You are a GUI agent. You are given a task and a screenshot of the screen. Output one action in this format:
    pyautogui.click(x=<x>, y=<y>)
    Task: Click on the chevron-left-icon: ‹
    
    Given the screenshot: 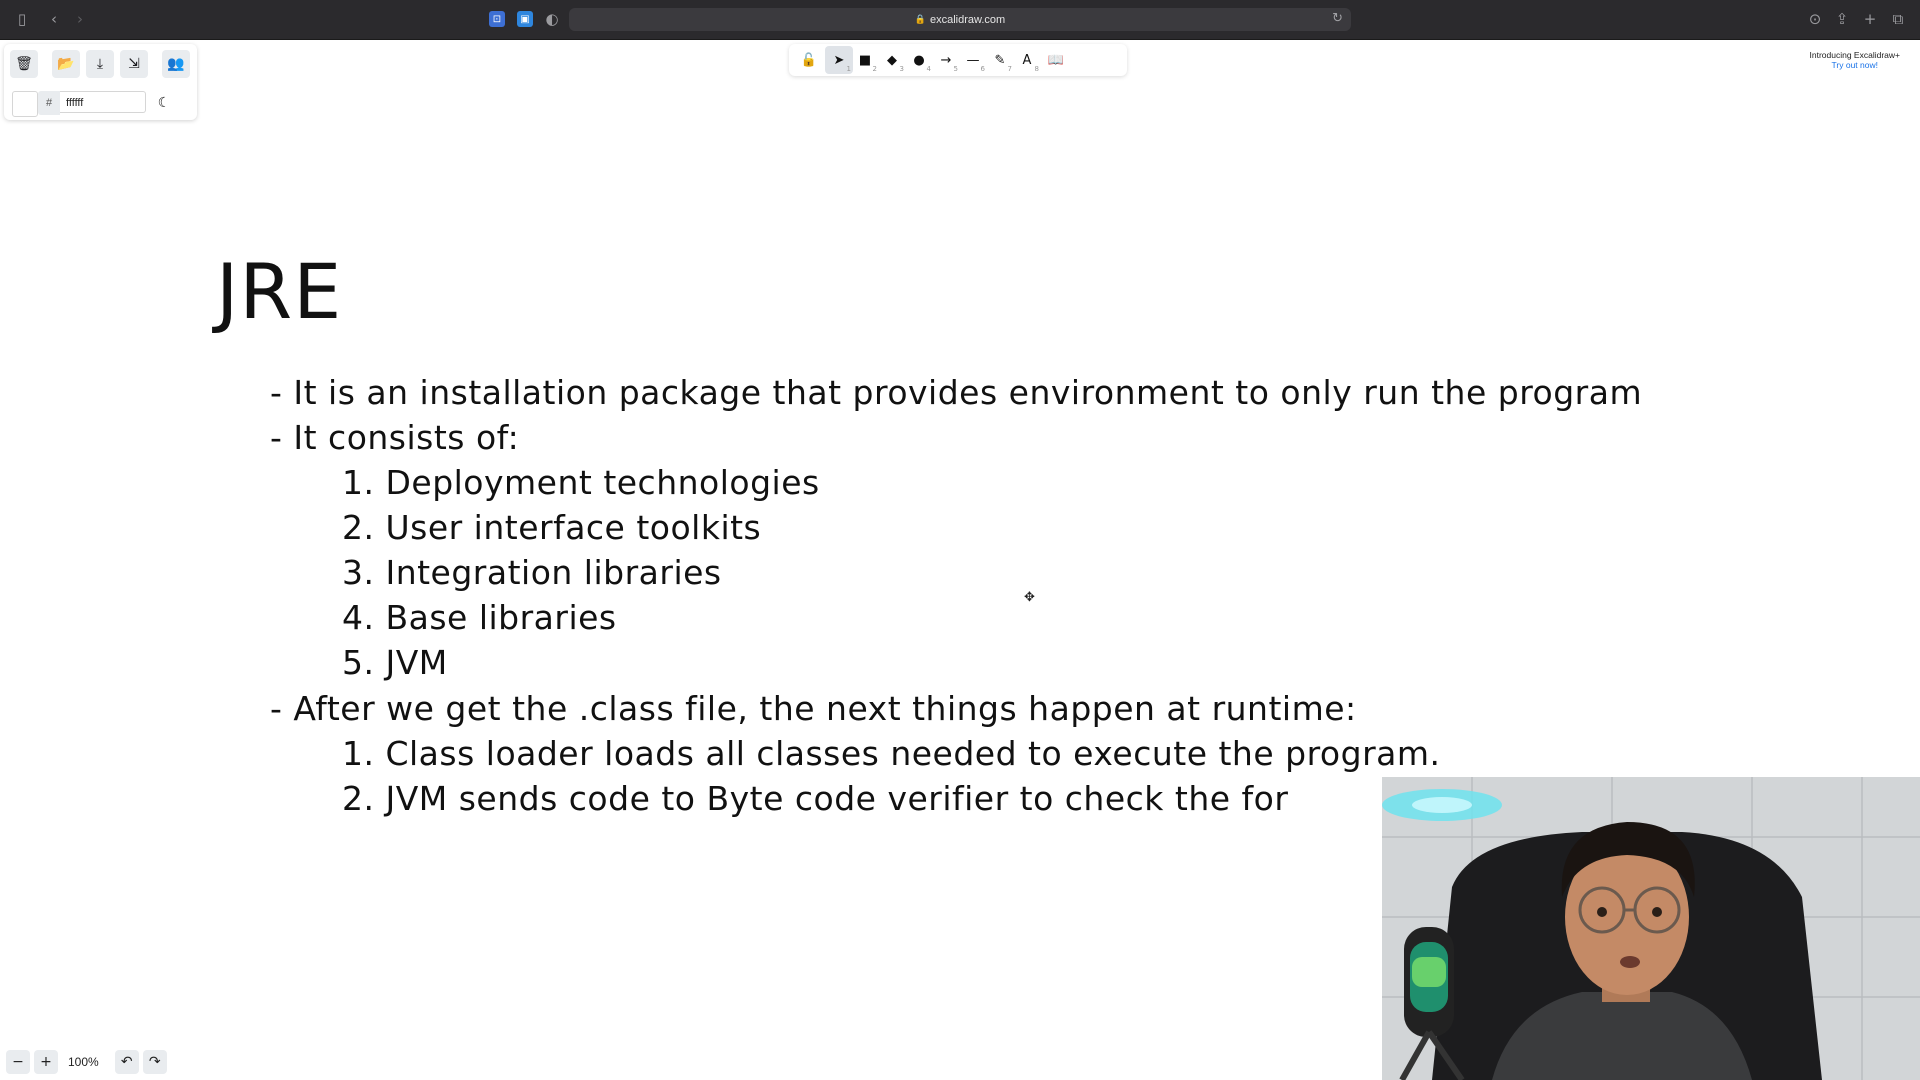 What is the action you would take?
    pyautogui.click(x=54, y=19)
    